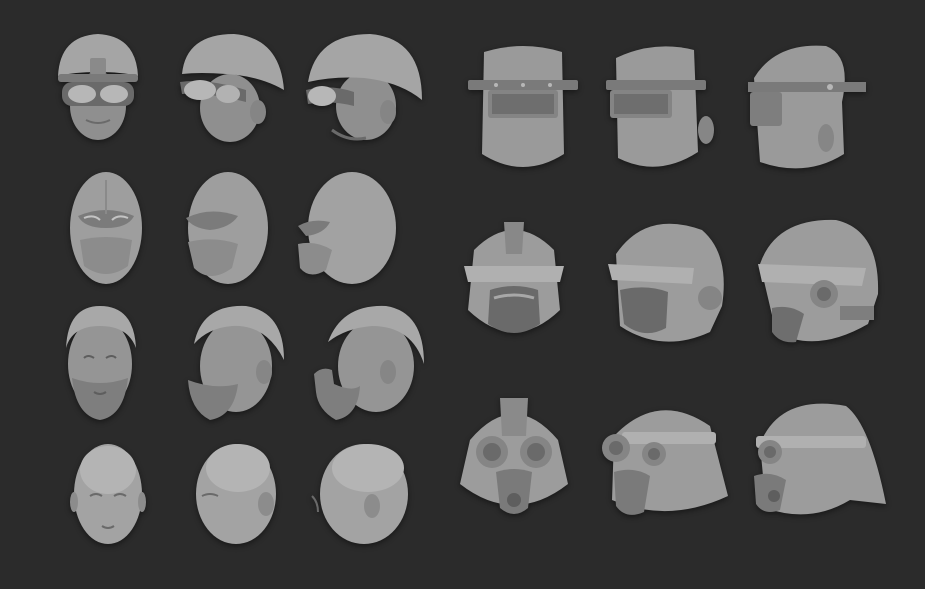 The width and height of the screenshot is (925, 589). I want to click on masked-hood-front, so click(106, 228).